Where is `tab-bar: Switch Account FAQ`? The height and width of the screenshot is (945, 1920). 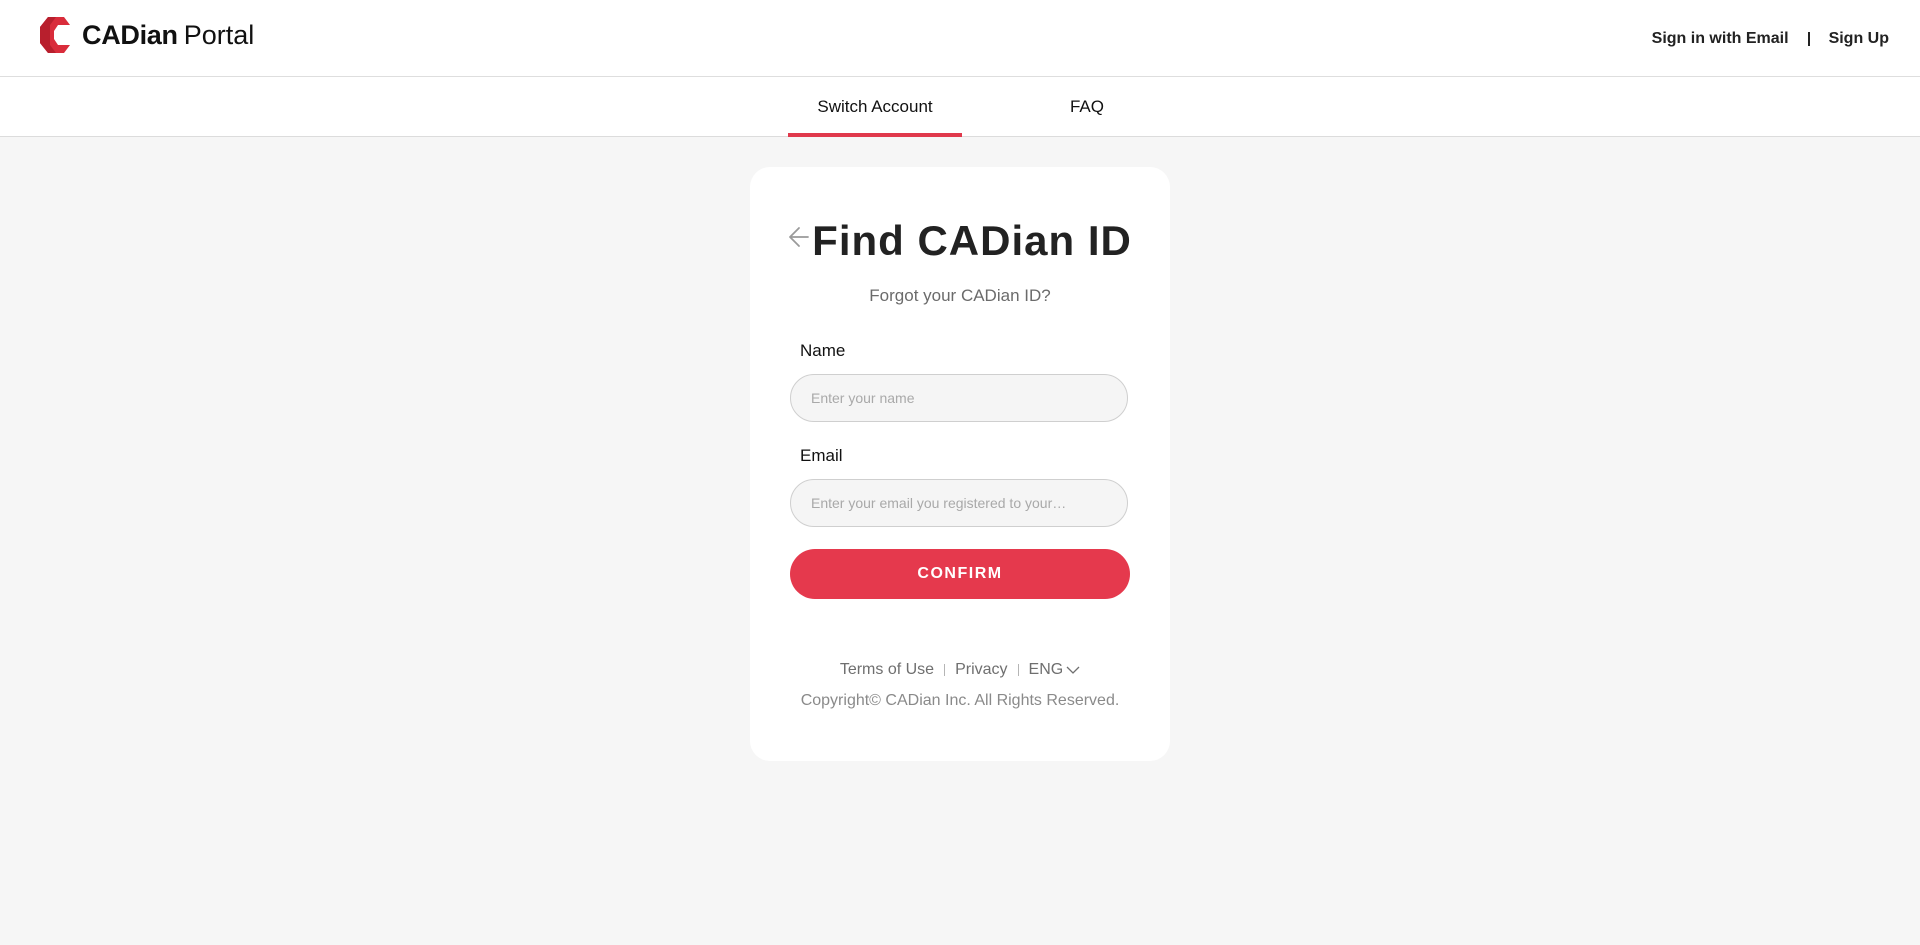
tab-bar: Switch Account FAQ is located at coordinates (960, 107).